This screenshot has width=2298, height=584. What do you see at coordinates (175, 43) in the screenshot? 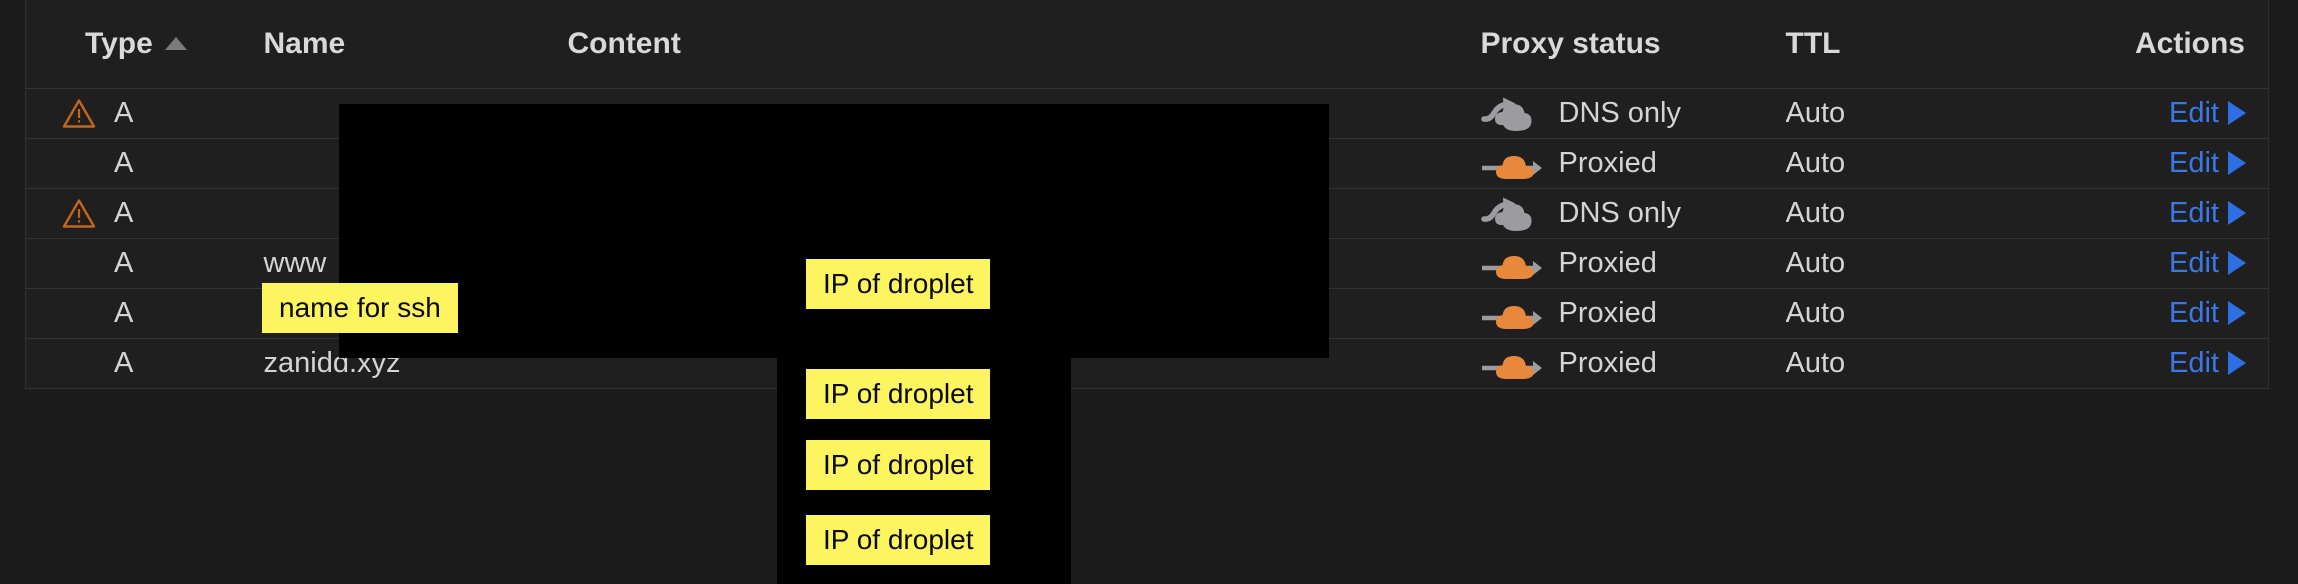
I see `caret-up-icon` at bounding box center [175, 43].